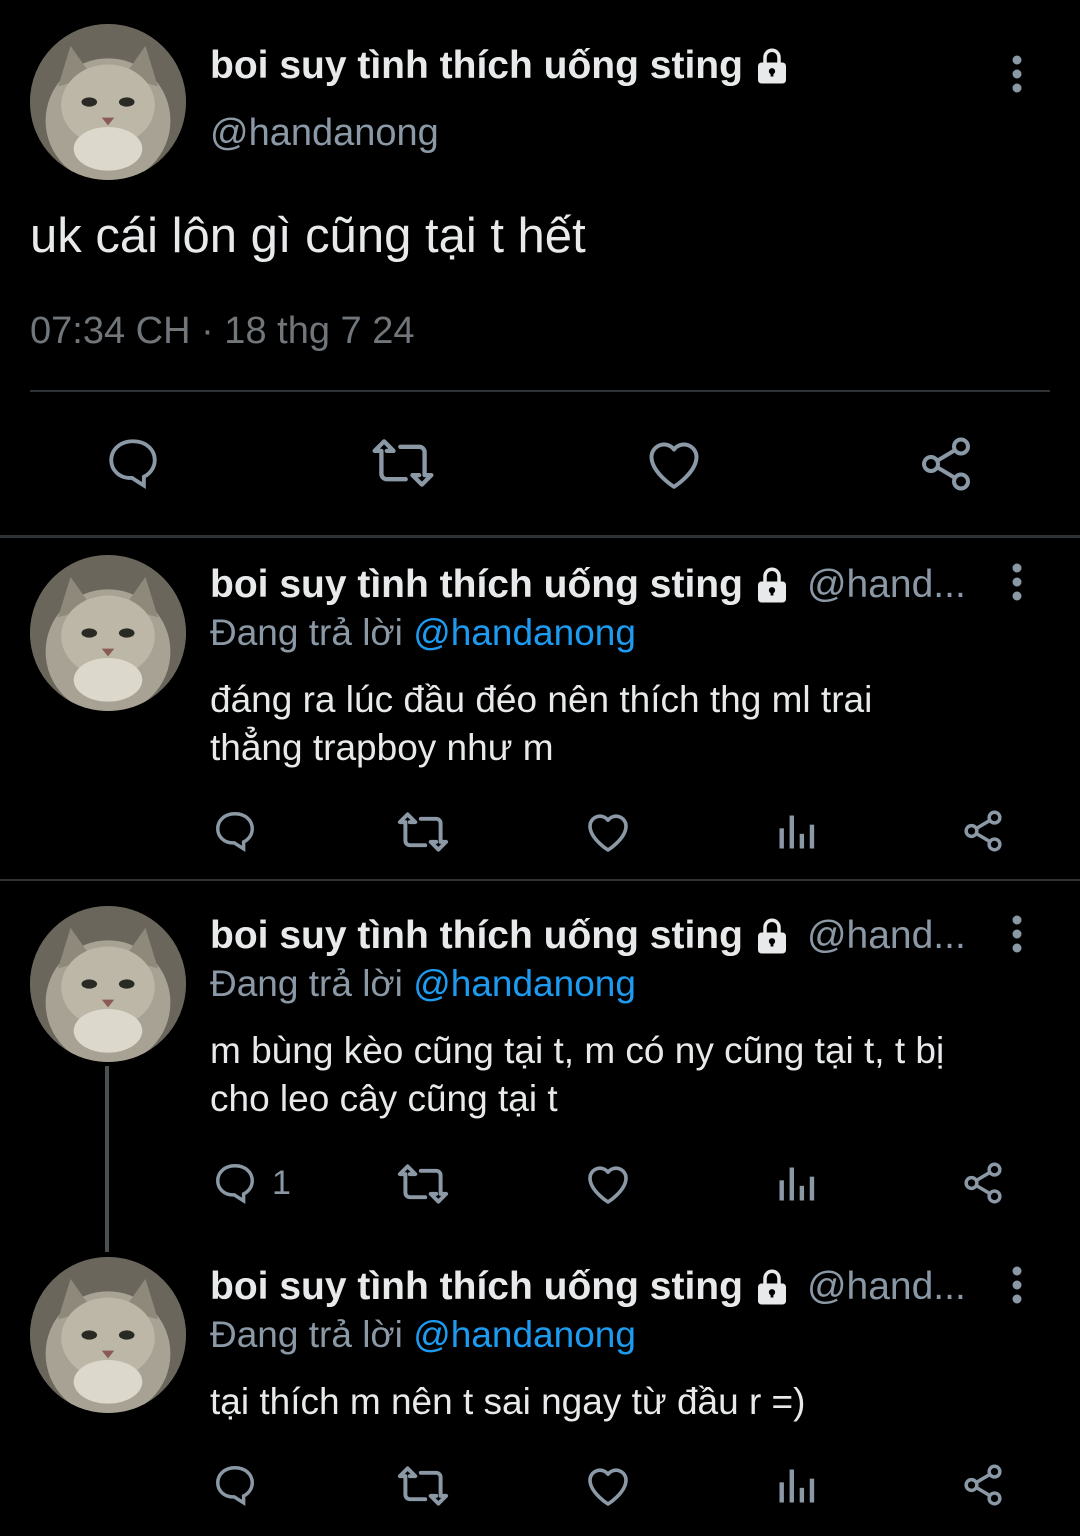 The width and height of the screenshot is (1080, 1536). I want to click on display-name: boi suy tình thích uống sting, so click(501, 66).